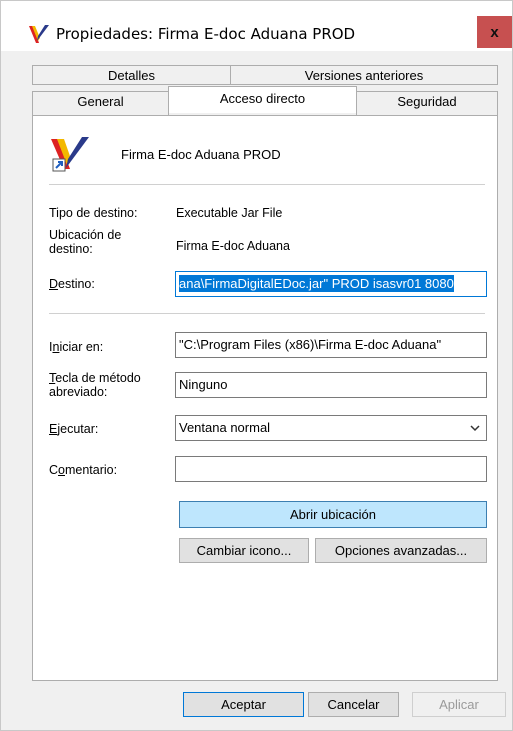 The width and height of the screenshot is (513, 731). Describe the element at coordinates (93, 213) in the screenshot. I see `tipo-destino-label: Tipo de destino:` at that location.